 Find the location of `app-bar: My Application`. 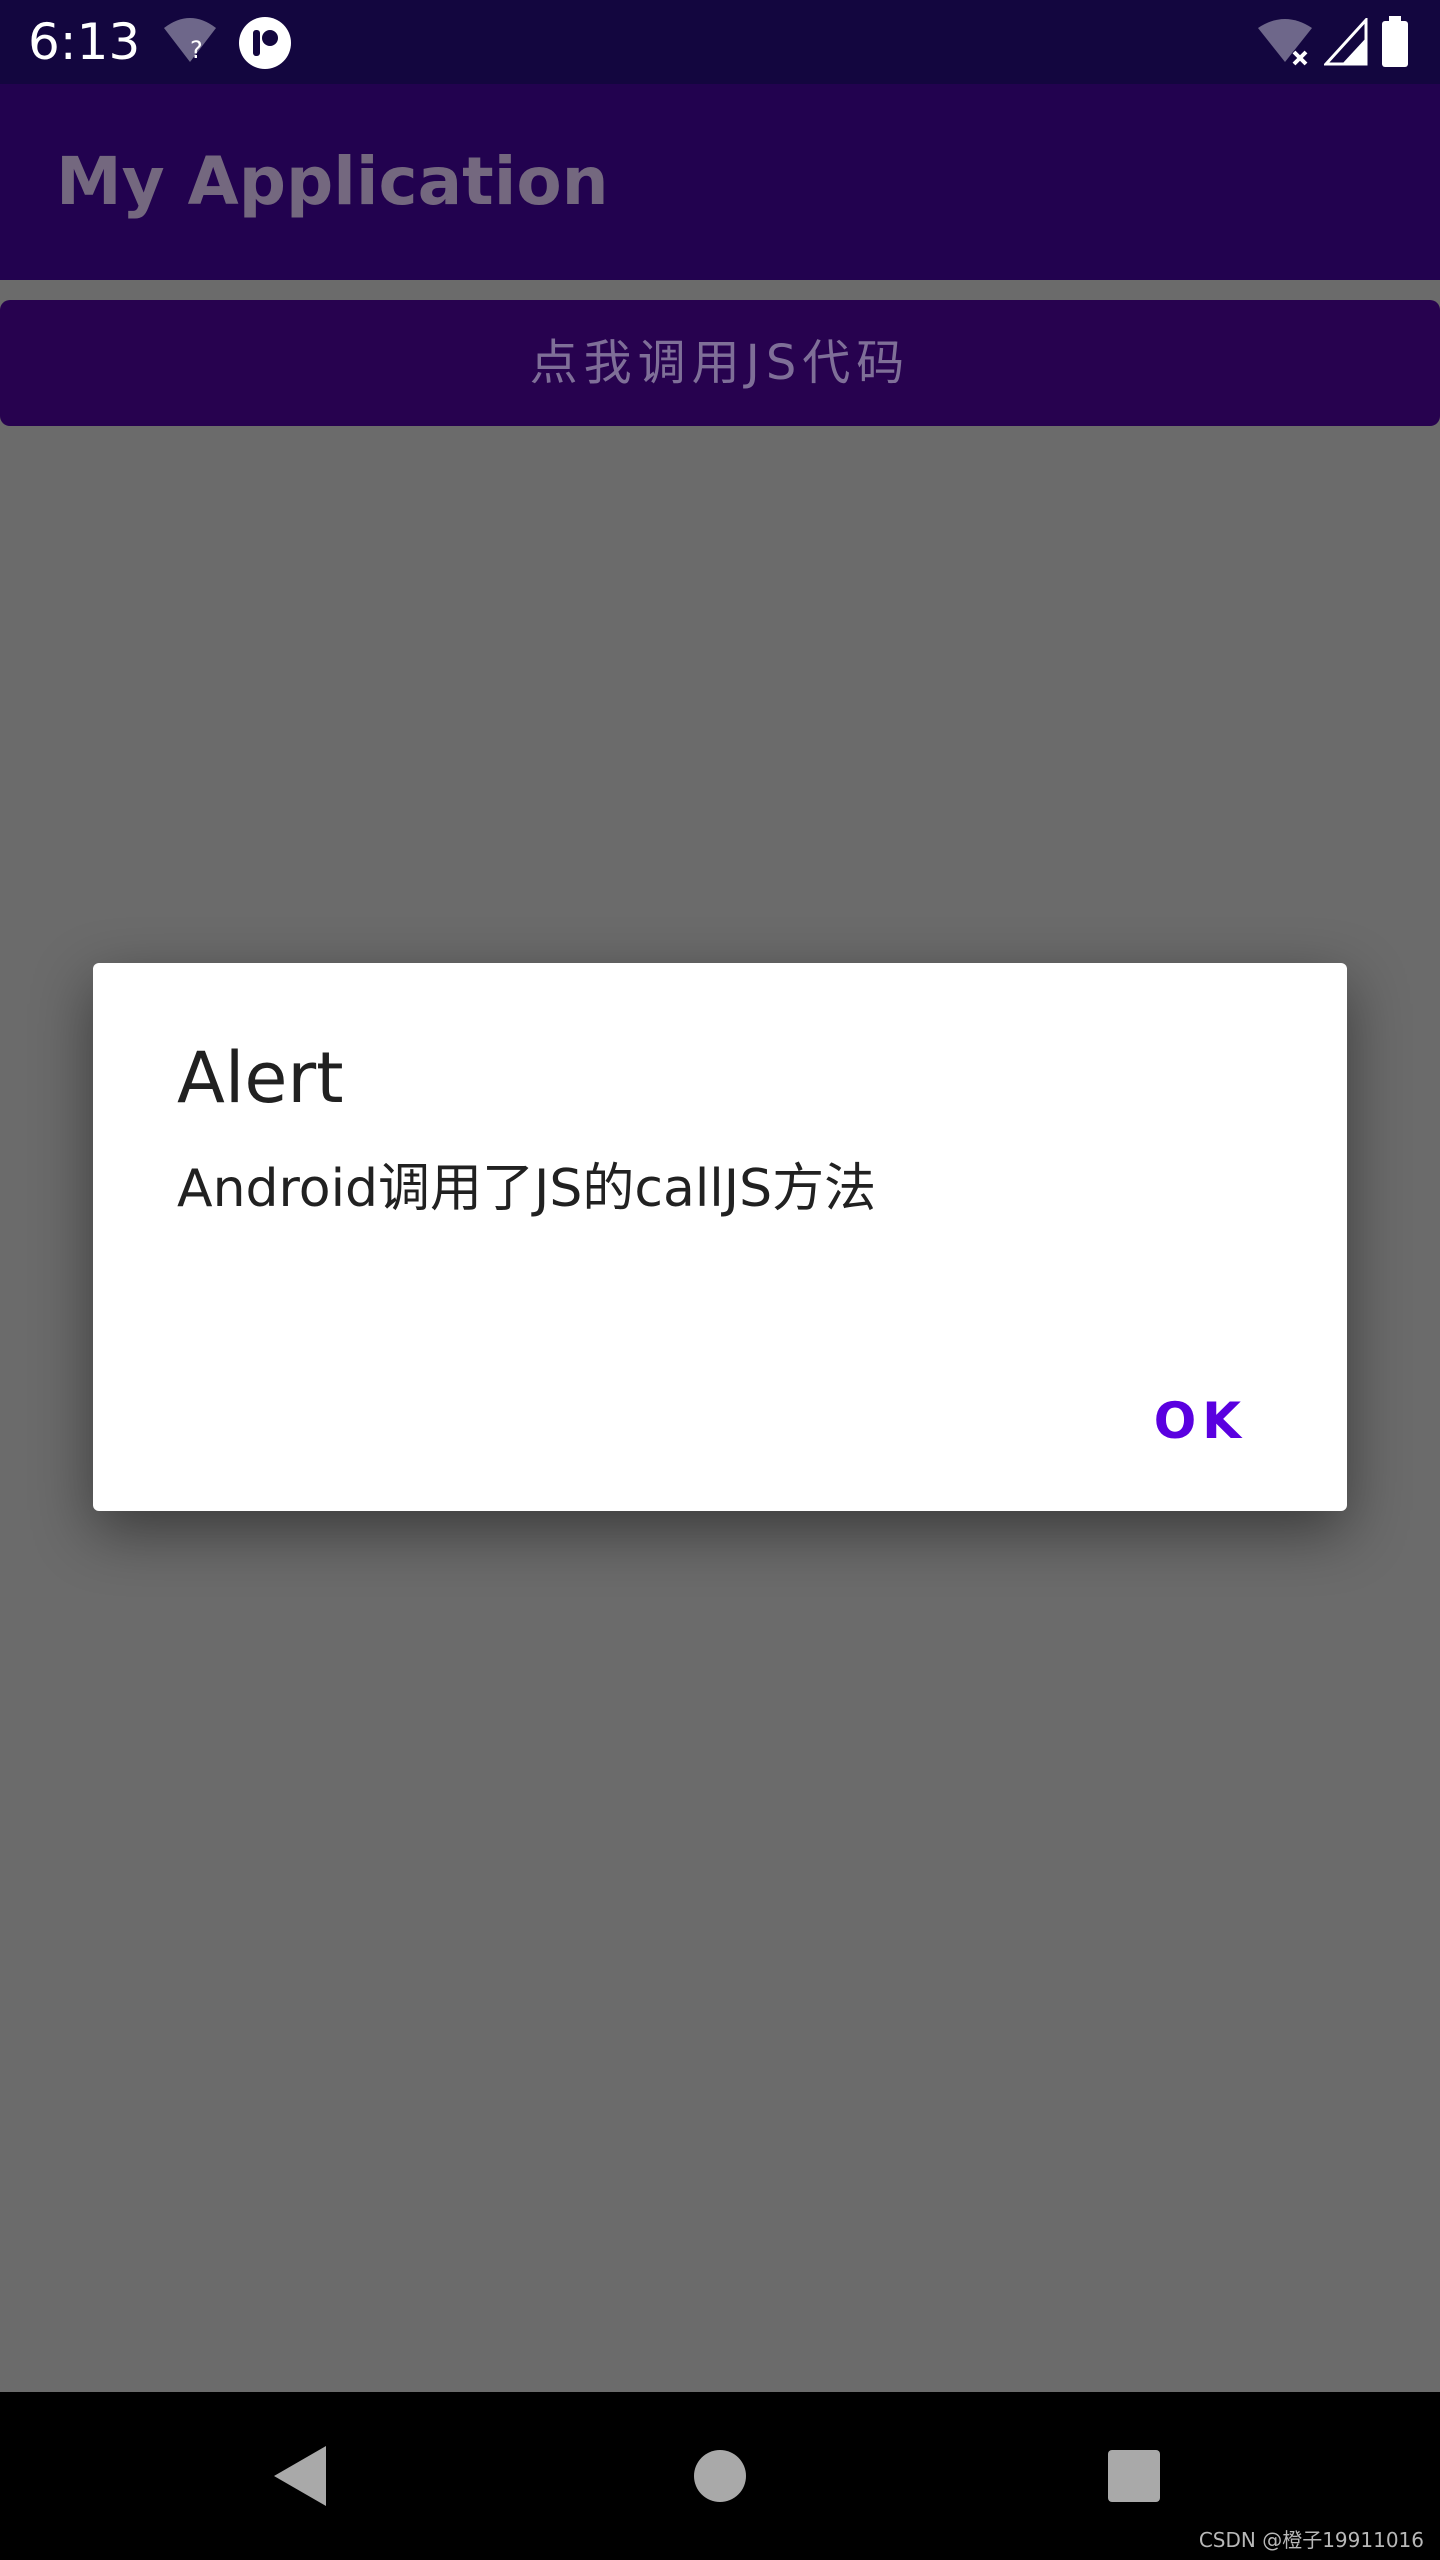

app-bar: My Application is located at coordinates (720, 182).